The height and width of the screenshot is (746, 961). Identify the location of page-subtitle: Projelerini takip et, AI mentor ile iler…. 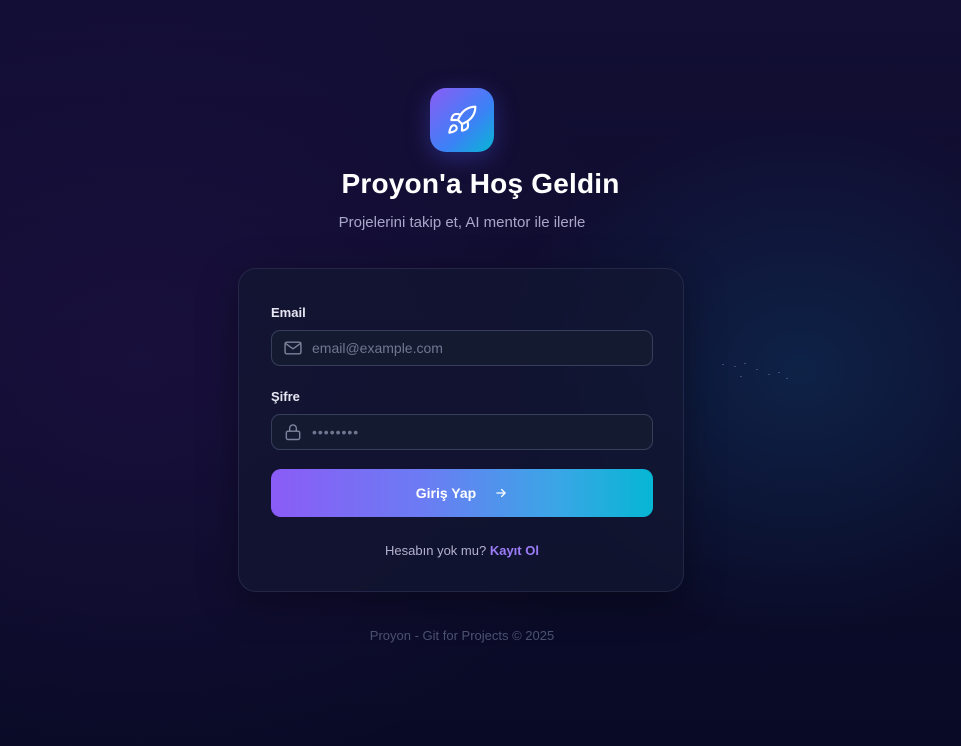
(462, 222).